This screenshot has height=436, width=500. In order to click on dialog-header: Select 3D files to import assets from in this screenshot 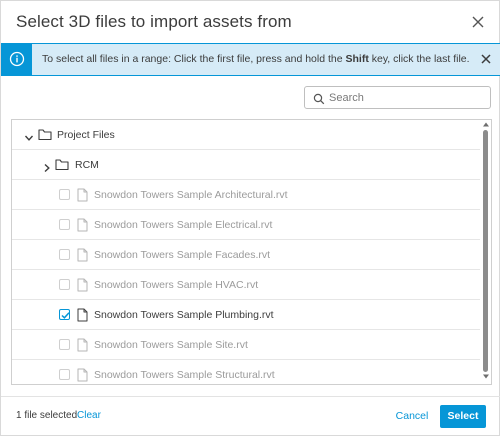, I will do `click(250, 22)`.